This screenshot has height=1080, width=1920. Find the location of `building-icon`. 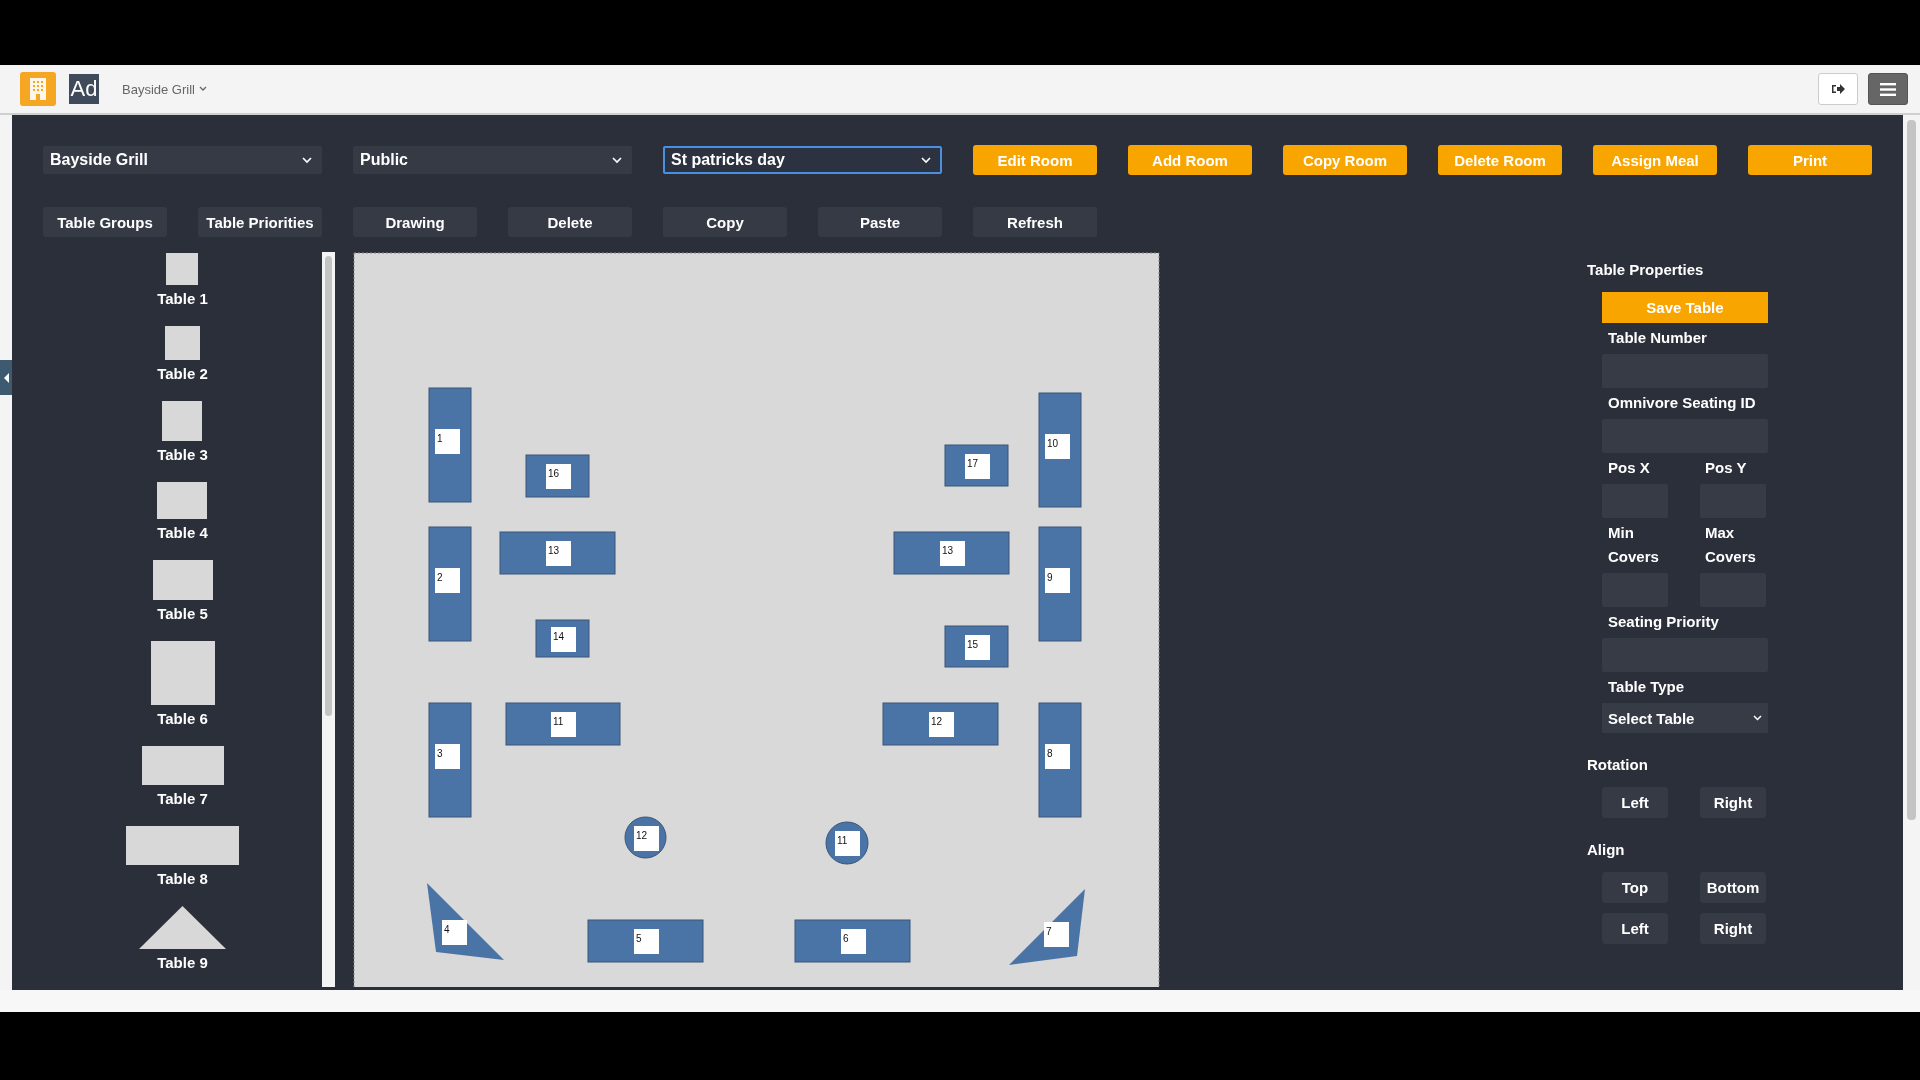

building-icon is located at coordinates (38, 89).